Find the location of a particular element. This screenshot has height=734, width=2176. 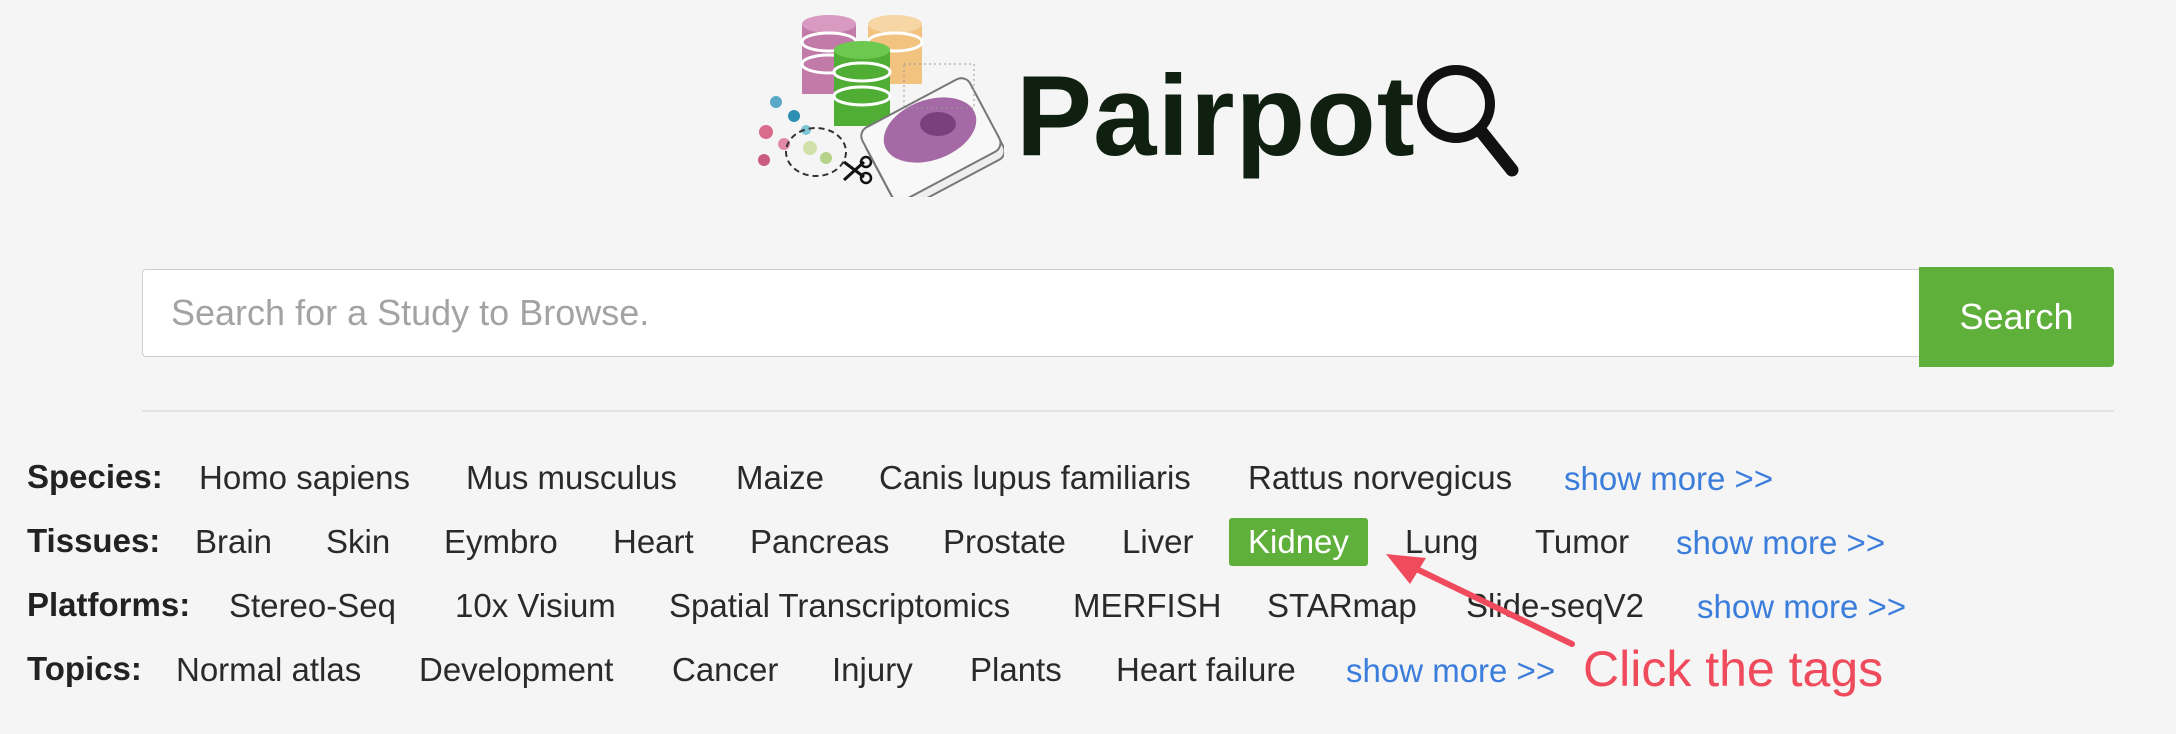

tag-normal-atlas: Normal atlas is located at coordinates (268, 670).